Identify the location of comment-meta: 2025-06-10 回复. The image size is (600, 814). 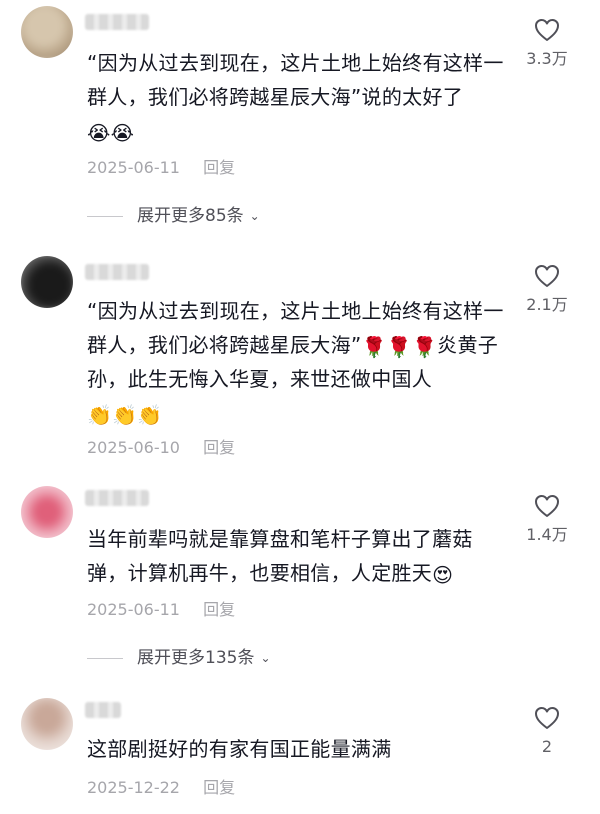
(161, 448).